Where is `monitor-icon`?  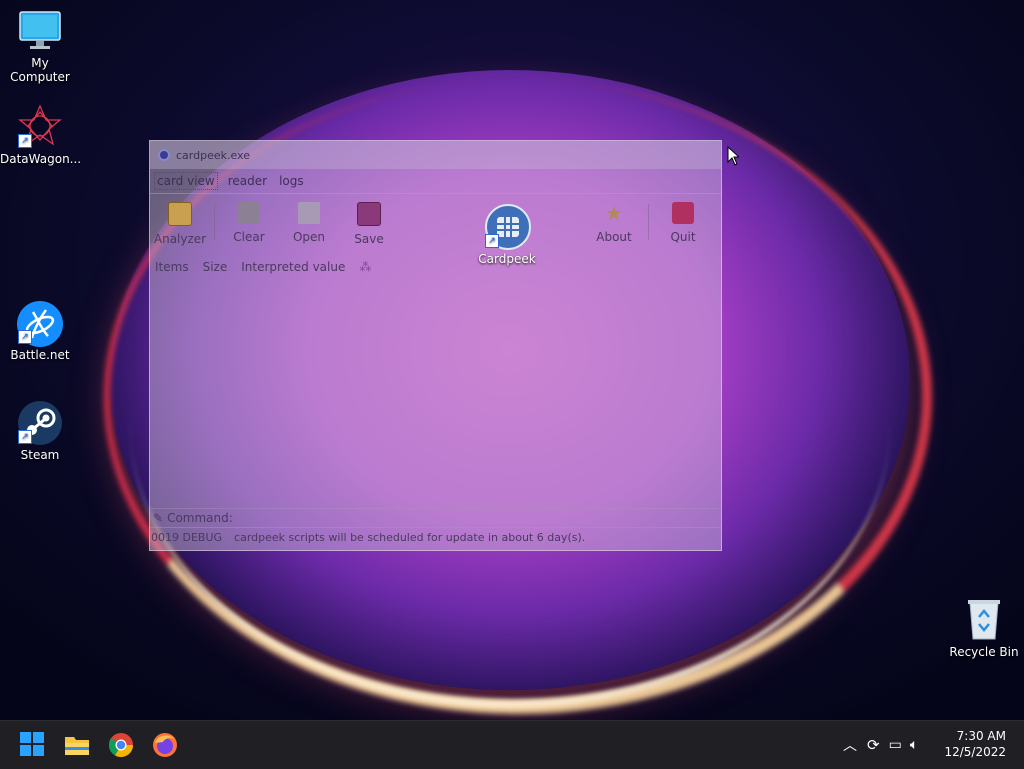
monitor-icon is located at coordinates (40, 30).